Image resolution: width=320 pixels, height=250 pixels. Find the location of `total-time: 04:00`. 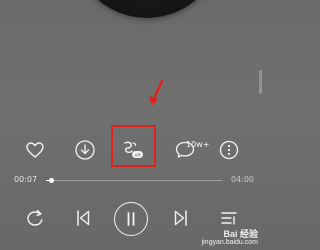

total-time: 04:00 is located at coordinates (242, 179).